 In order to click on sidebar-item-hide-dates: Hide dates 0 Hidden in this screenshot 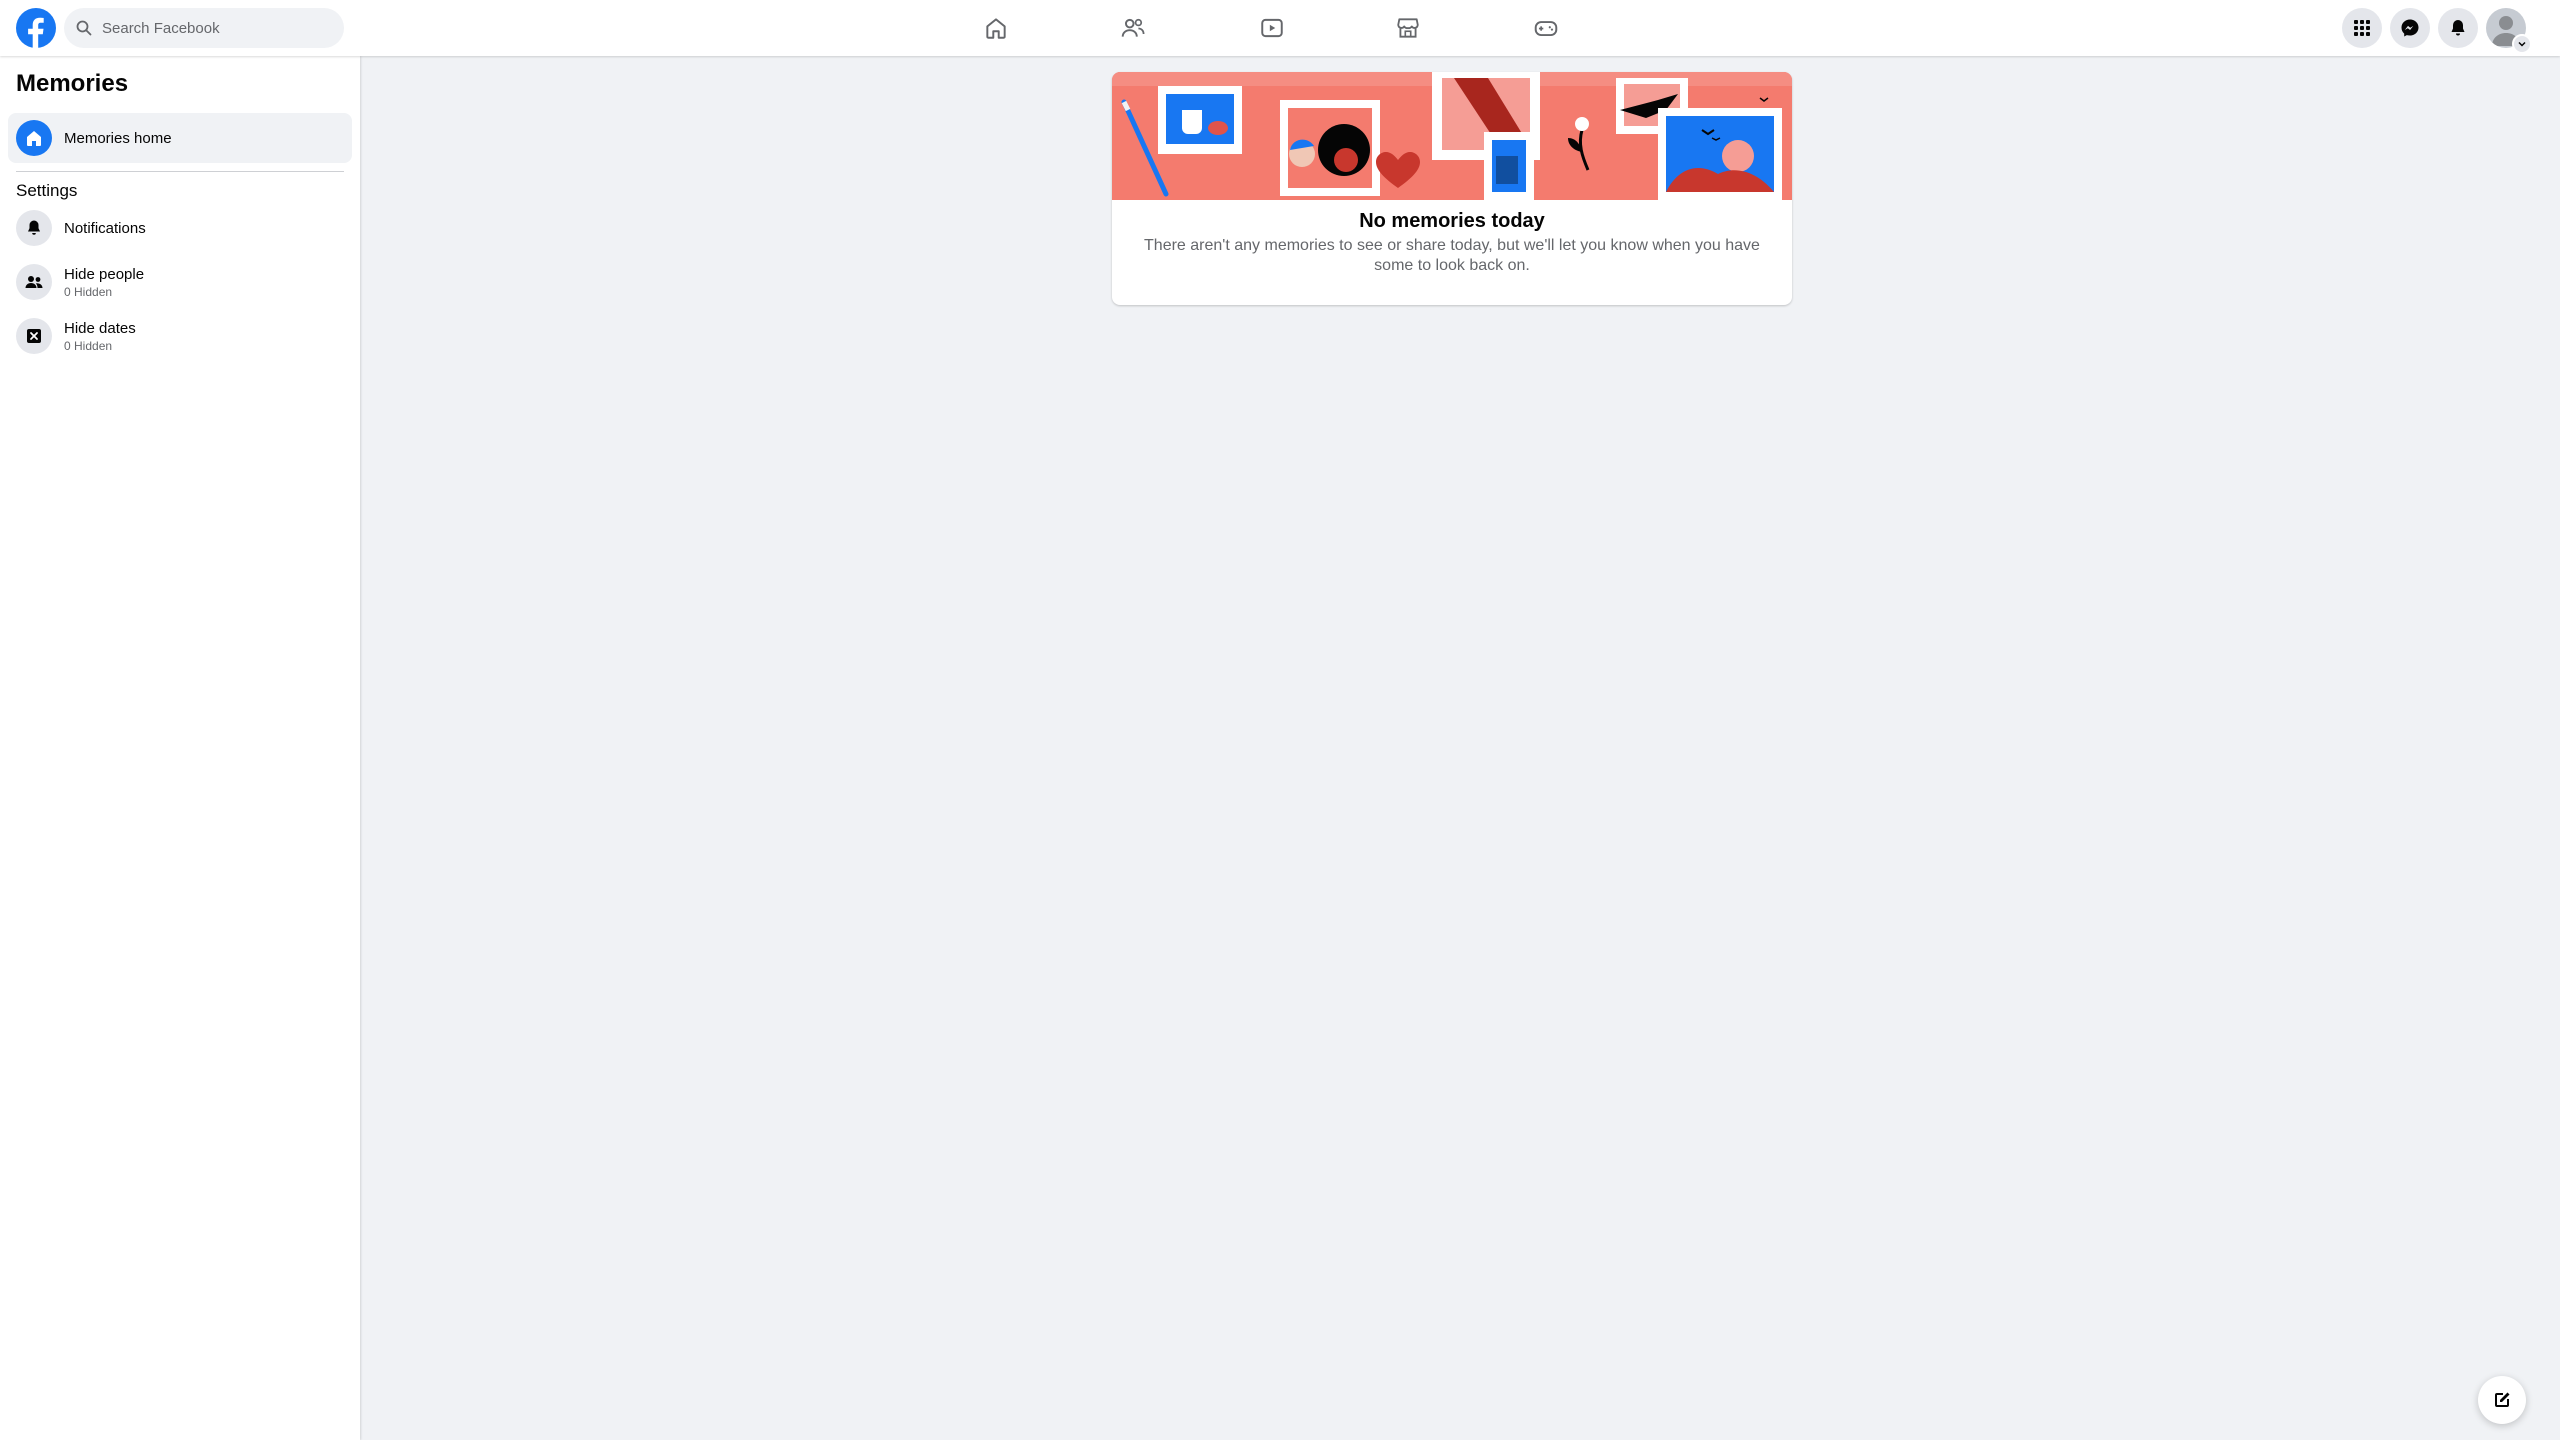, I will do `click(180, 336)`.